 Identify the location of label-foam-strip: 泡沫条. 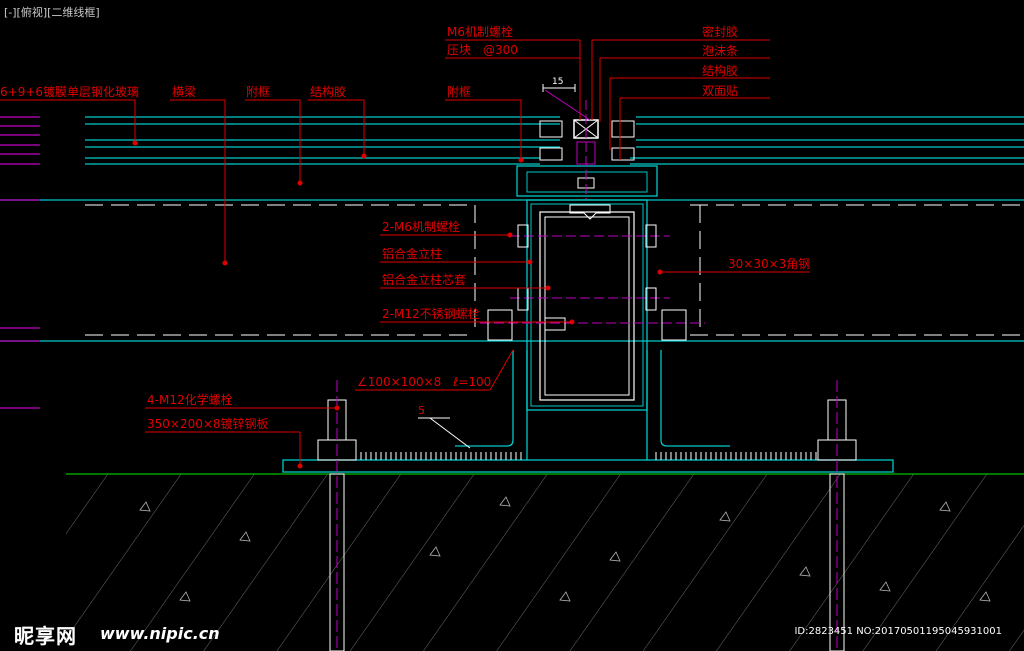
(720, 51).